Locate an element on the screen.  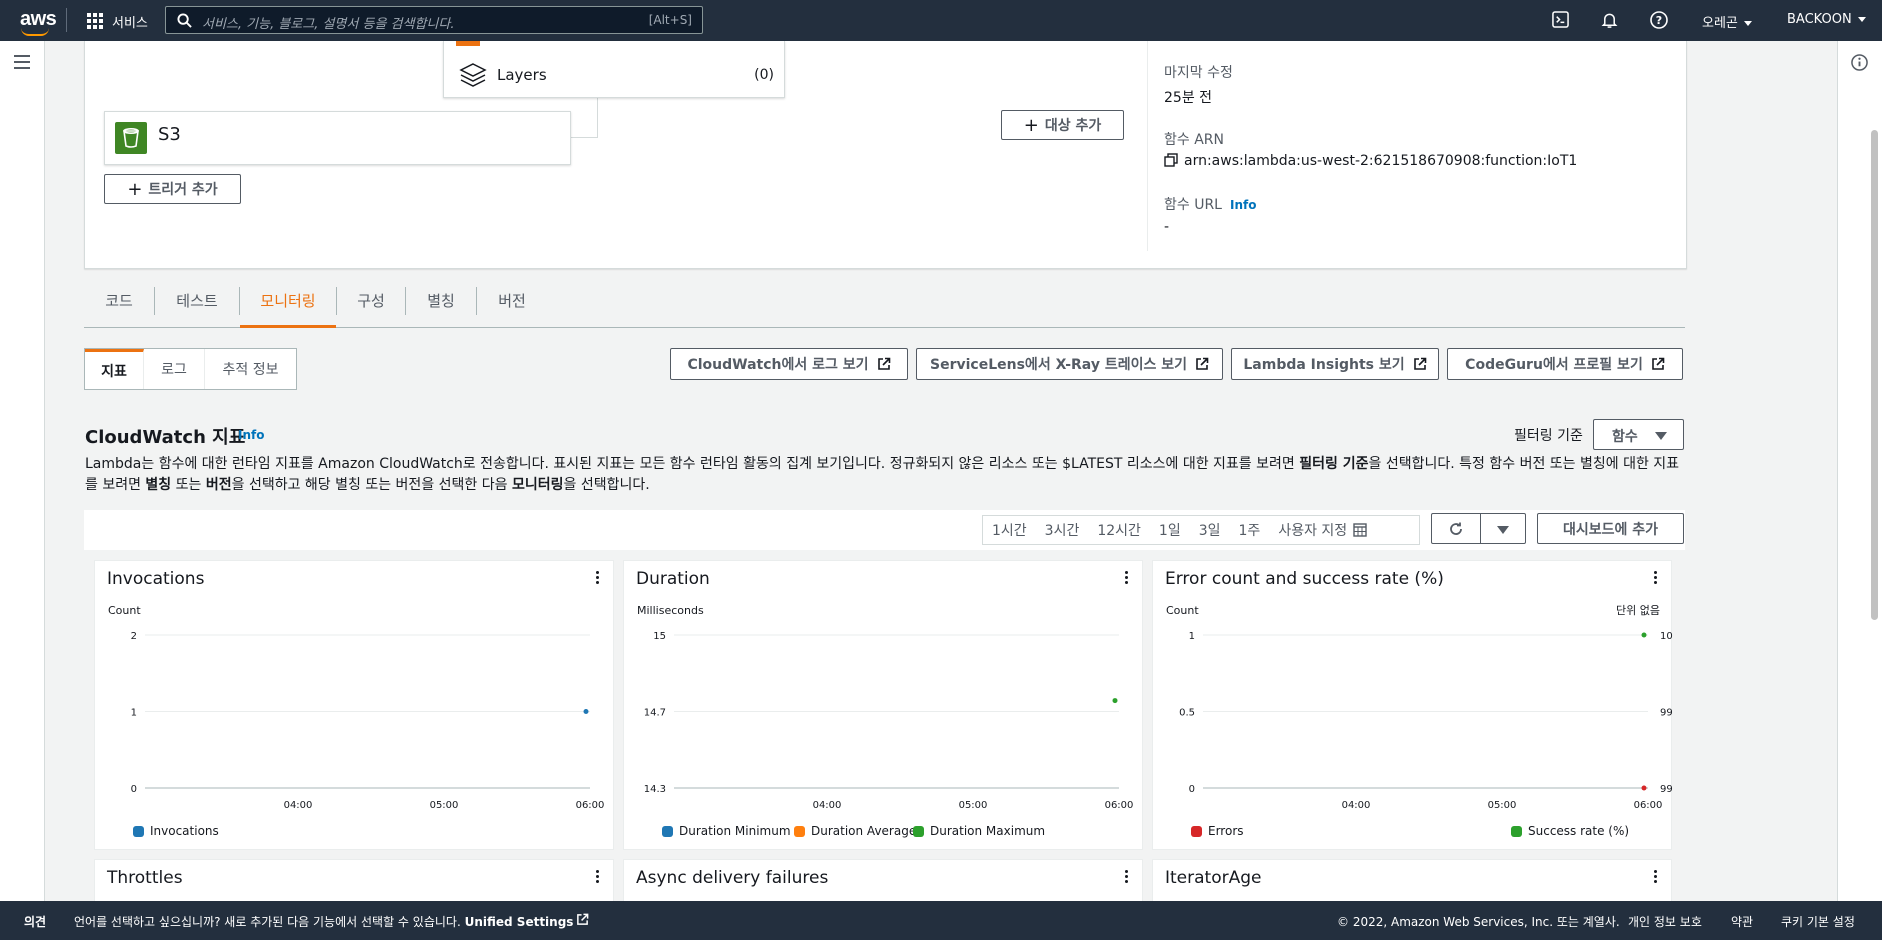
filter-by-select: 함수 is located at coordinates (1638, 434).